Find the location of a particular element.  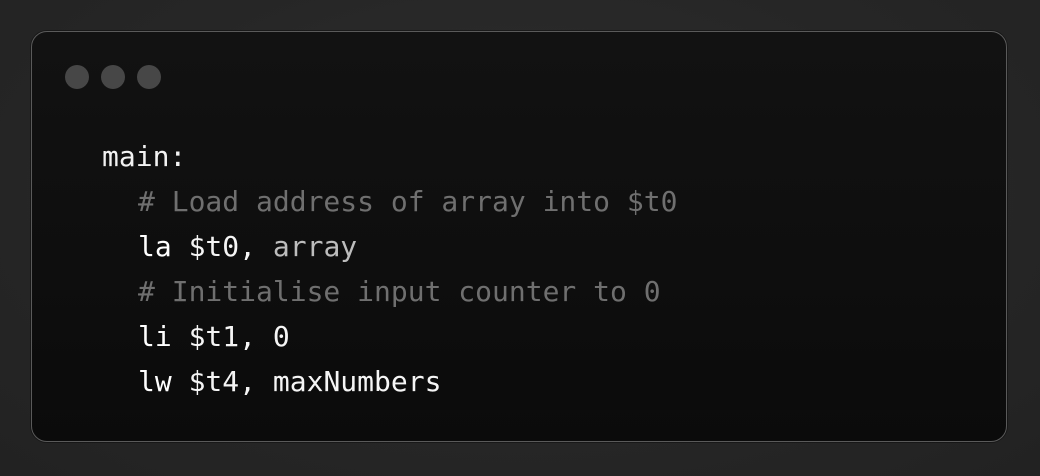

code-line-label: main: is located at coordinates (389, 156).